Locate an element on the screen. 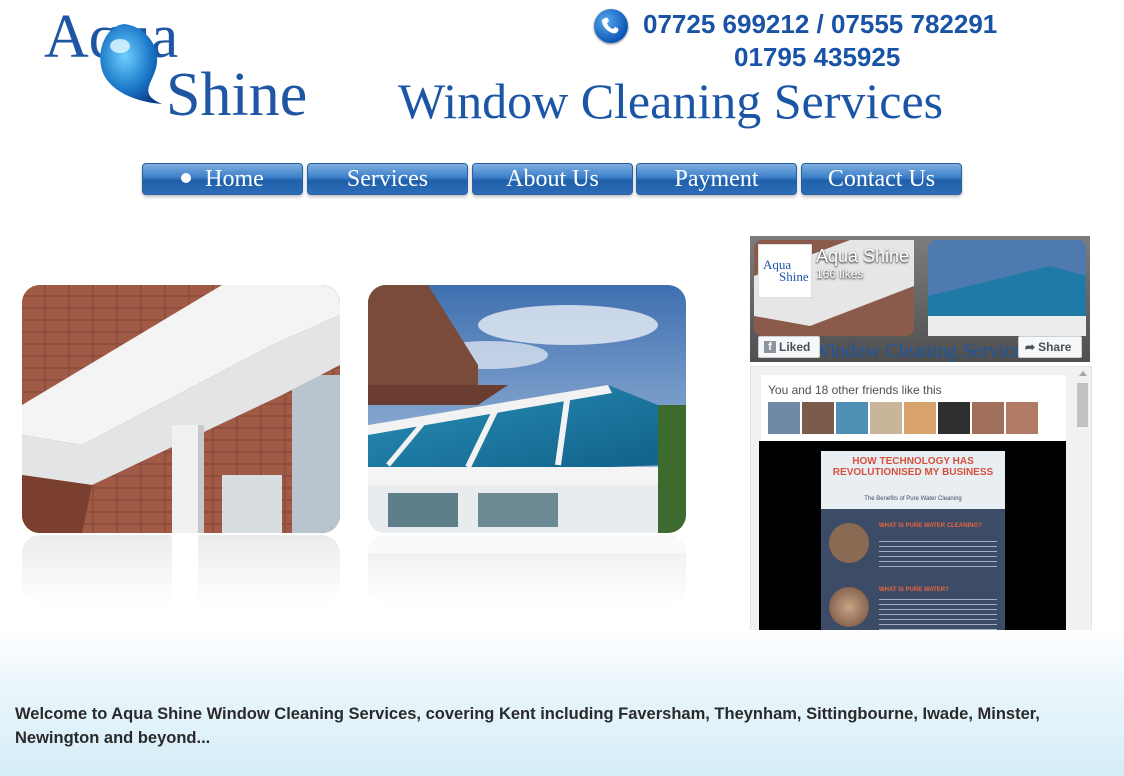  friend-avatars is located at coordinates (904, 420).